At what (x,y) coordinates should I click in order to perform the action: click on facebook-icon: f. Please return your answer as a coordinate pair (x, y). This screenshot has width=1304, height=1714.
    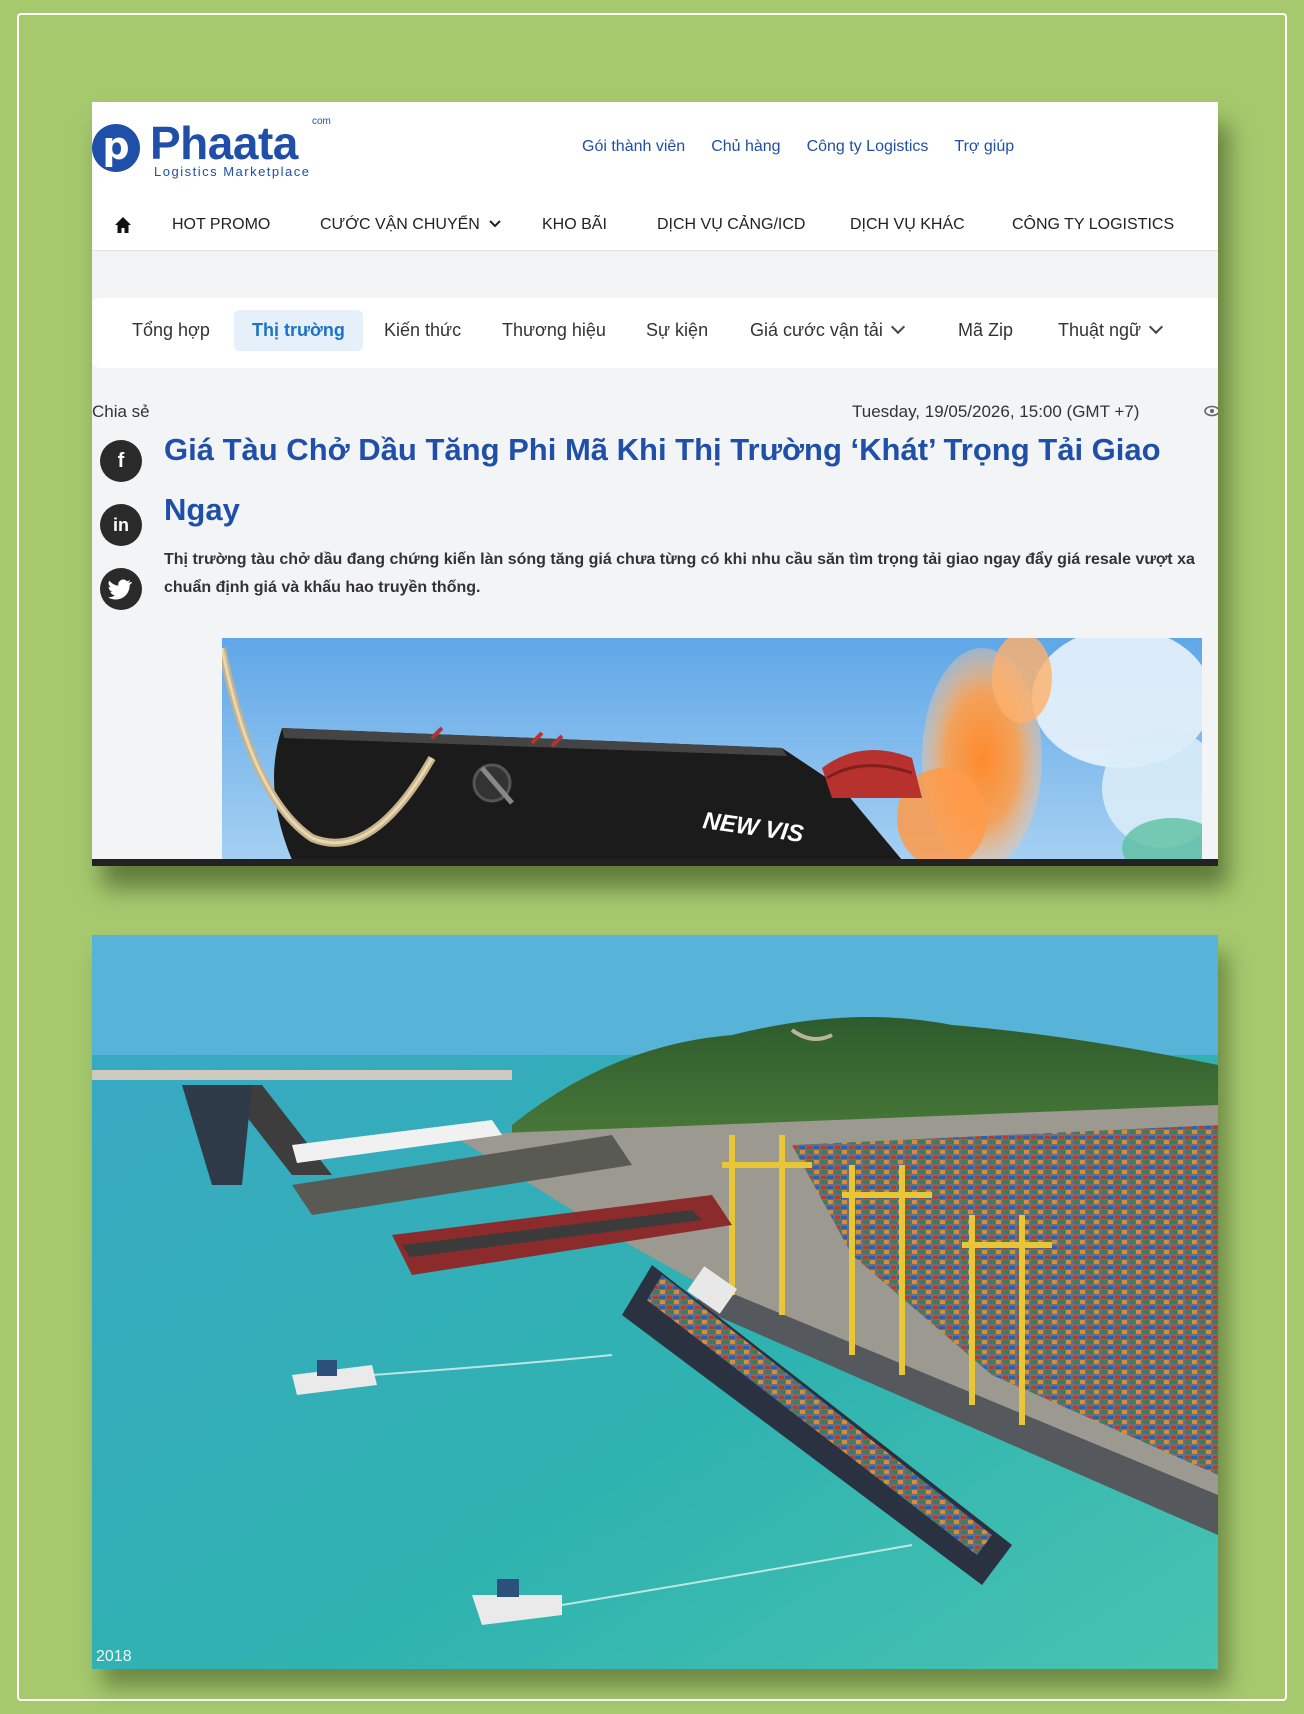
    Looking at the image, I should click on (121, 461).